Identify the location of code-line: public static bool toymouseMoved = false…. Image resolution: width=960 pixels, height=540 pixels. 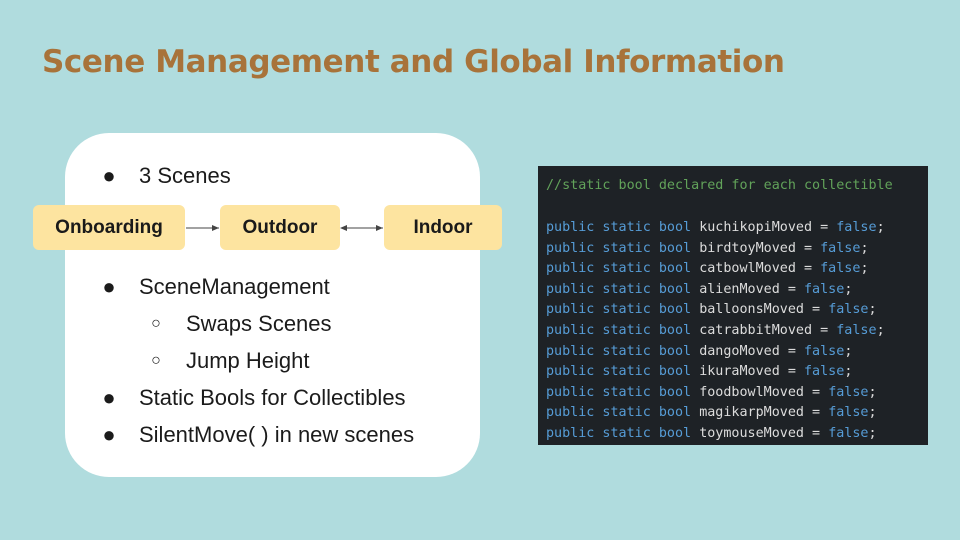
(711, 433).